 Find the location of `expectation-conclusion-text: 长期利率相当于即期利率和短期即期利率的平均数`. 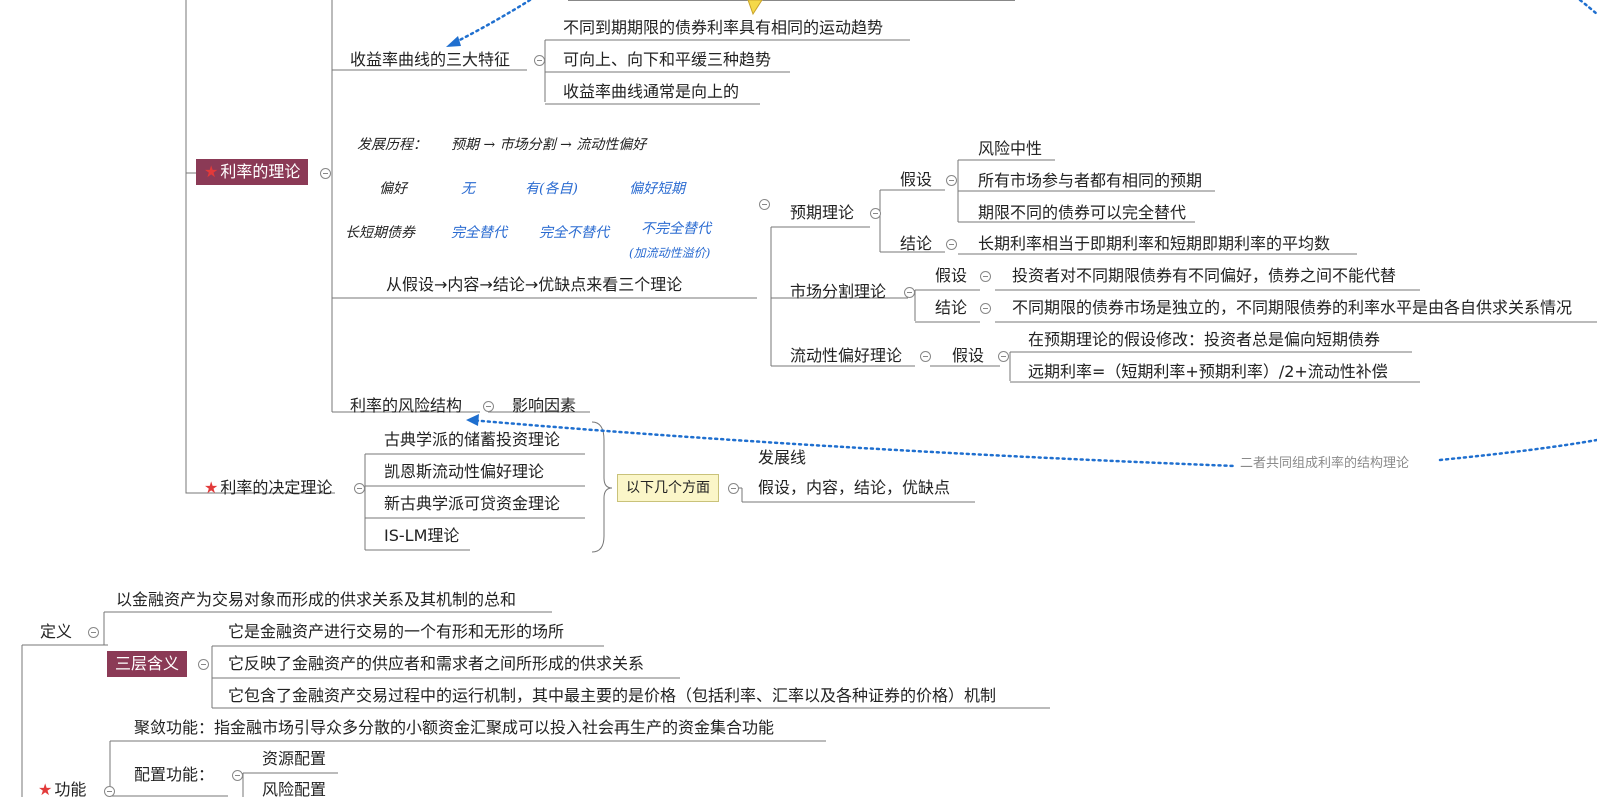

expectation-conclusion-text: 长期利率相当于即期利率和短期即期利率的平均数 is located at coordinates (1154, 244).